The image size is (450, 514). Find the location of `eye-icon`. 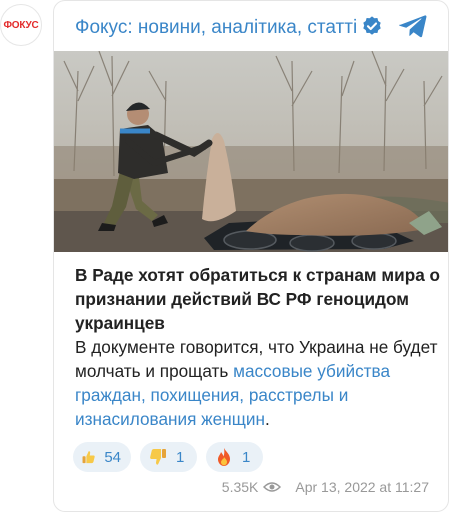

eye-icon is located at coordinates (272, 487).